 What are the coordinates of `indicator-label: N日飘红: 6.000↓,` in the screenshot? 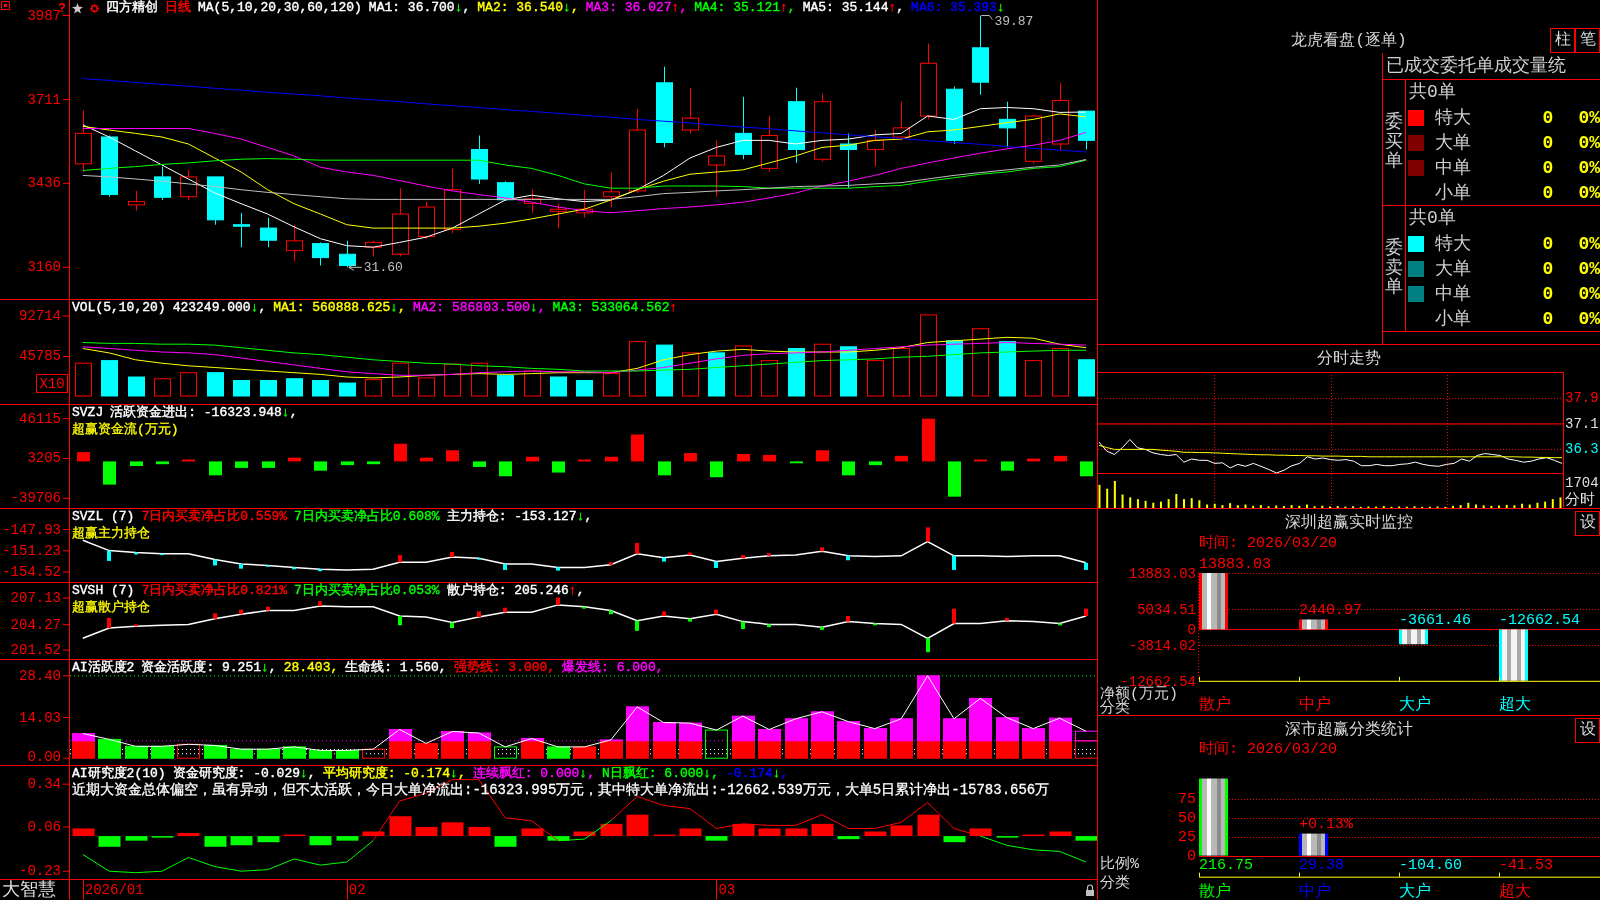 It's located at (660, 774).